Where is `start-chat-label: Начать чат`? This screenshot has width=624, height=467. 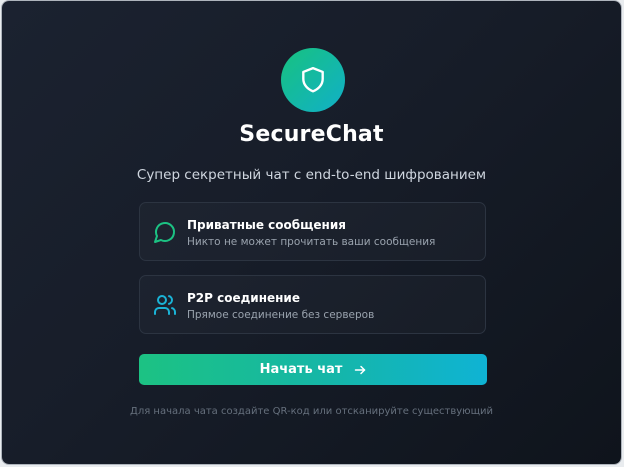
start-chat-label: Начать чат is located at coordinates (301, 369).